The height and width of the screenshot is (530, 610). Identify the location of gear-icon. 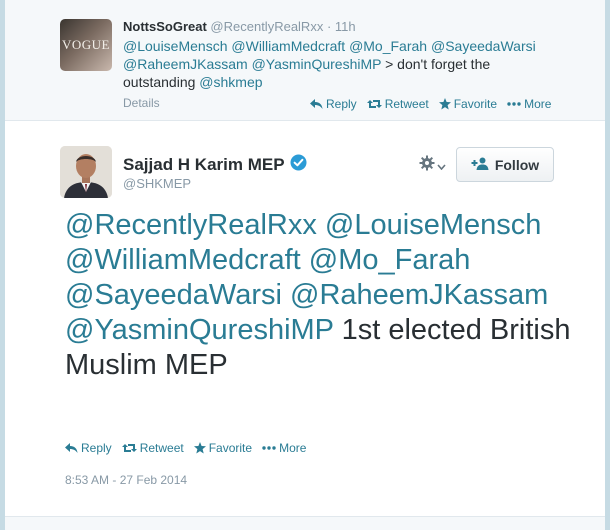
(427, 165).